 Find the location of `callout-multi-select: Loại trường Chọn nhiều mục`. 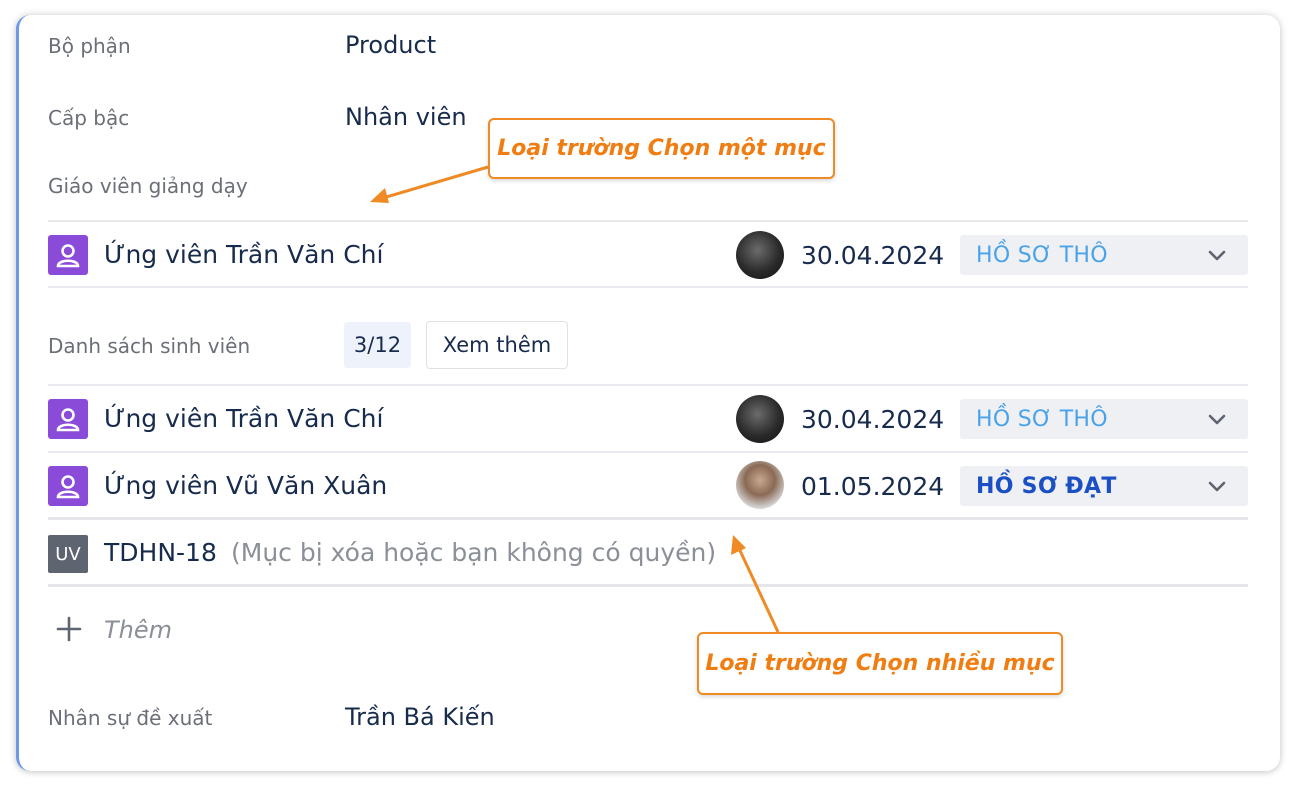

callout-multi-select: Loại trường Chọn nhiều mục is located at coordinates (880, 663).